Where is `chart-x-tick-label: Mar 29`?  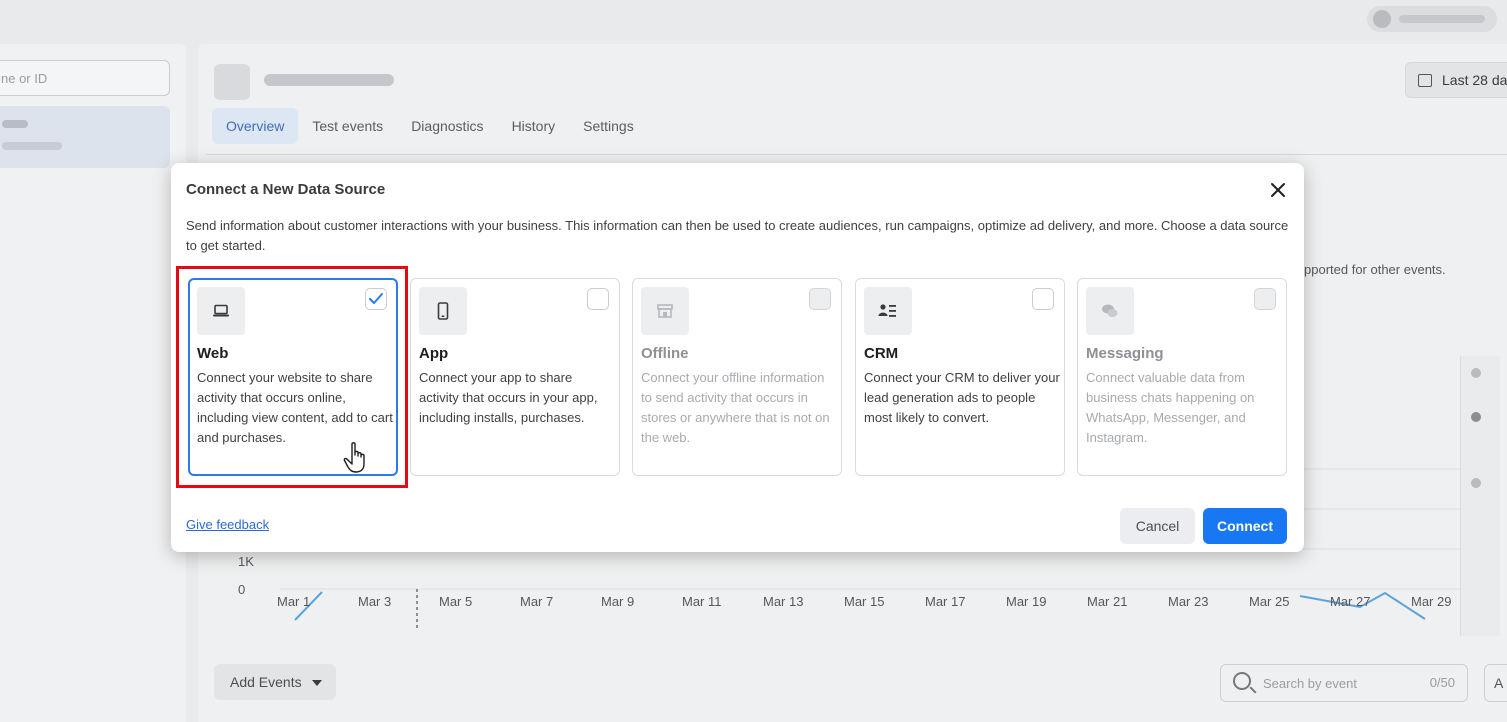 chart-x-tick-label: Mar 29 is located at coordinates (1431, 601).